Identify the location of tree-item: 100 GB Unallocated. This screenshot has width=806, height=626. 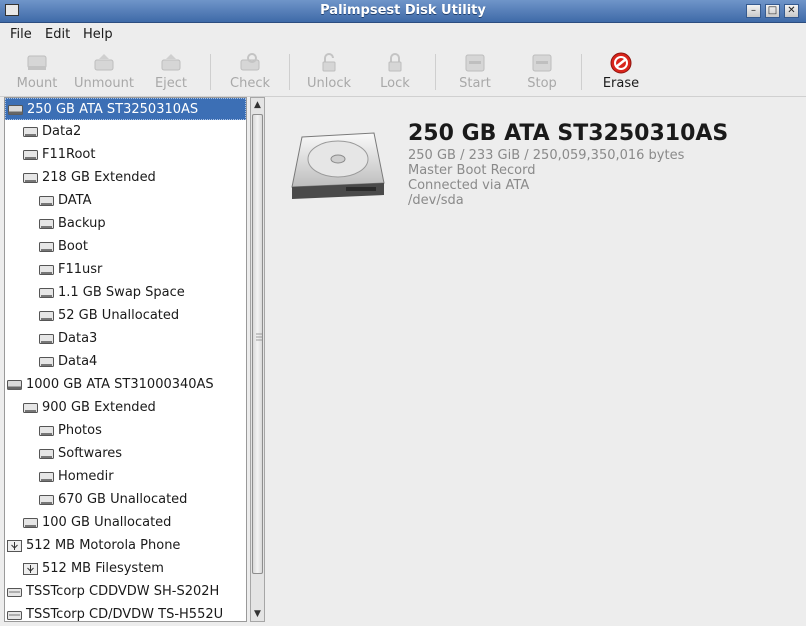
(125, 523).